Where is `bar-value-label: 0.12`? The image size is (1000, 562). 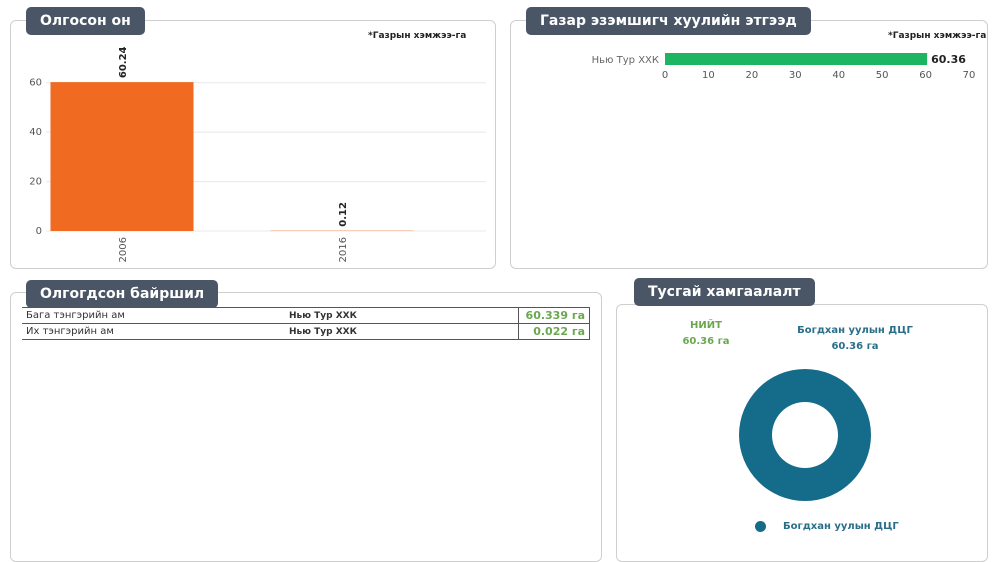
bar-value-label: 0.12 is located at coordinates (343, 214).